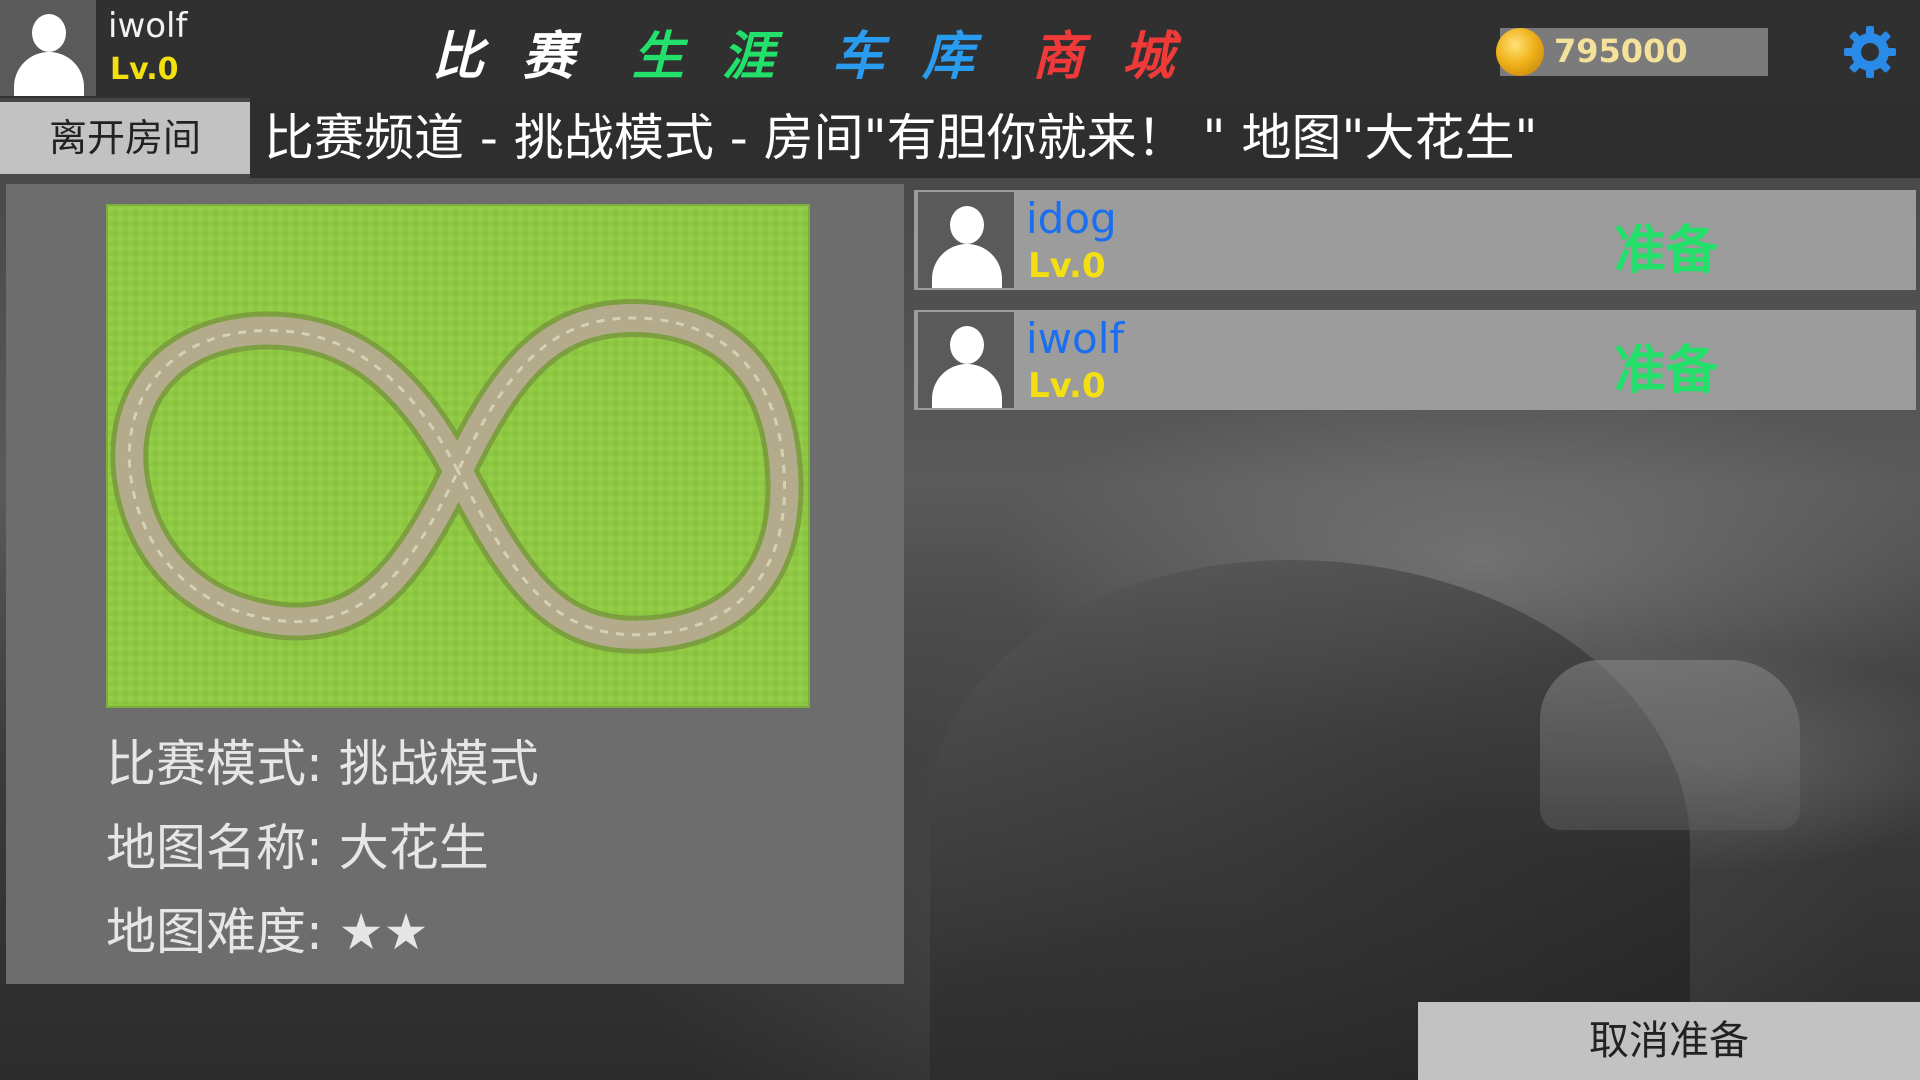 This screenshot has width=1920, height=1080. I want to click on leave-room-button: 离开房间, so click(125, 138).